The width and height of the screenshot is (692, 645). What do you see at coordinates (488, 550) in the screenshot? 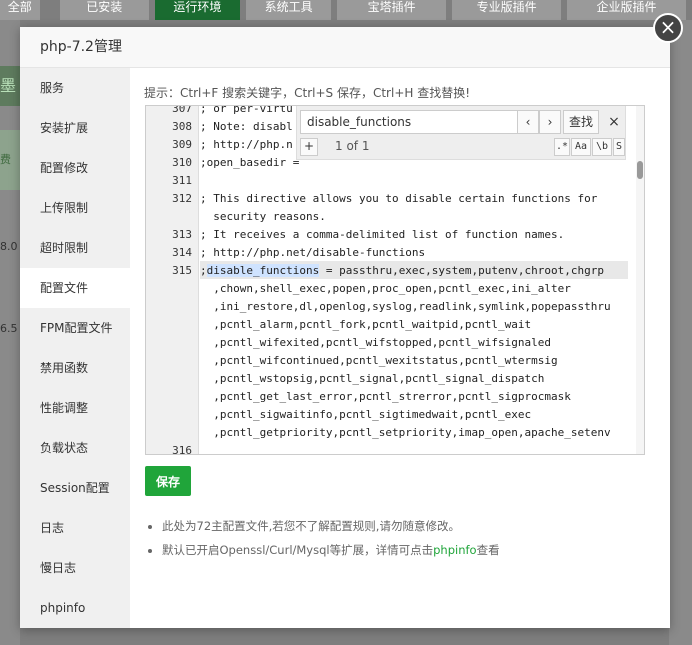
I see `note-text: 查看` at bounding box center [488, 550].